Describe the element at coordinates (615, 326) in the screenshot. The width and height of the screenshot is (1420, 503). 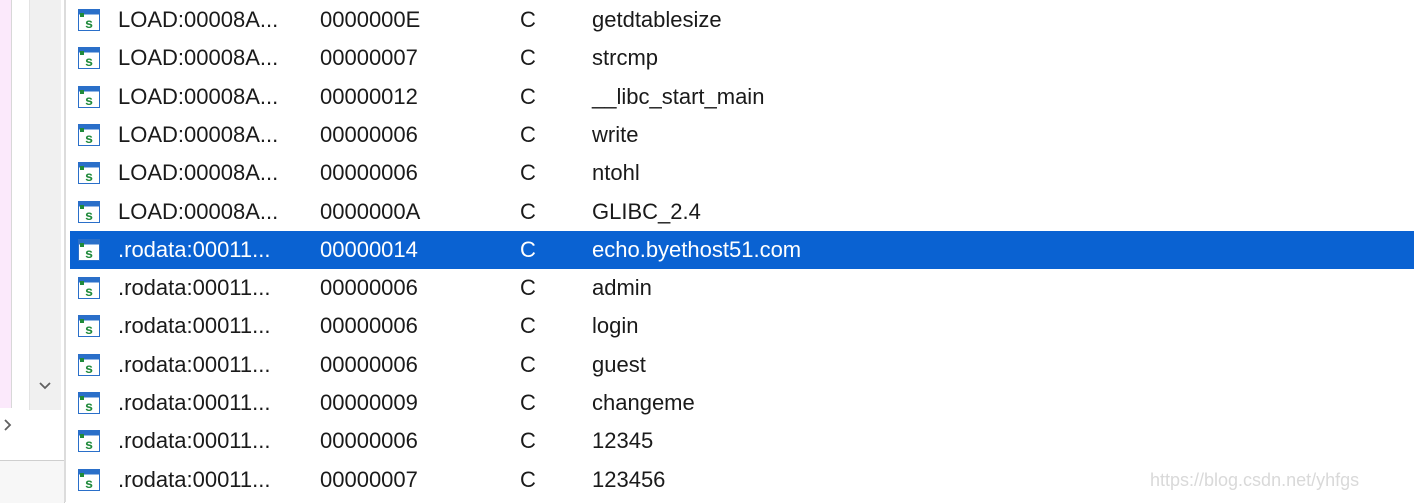
I see `string-value: login` at that location.